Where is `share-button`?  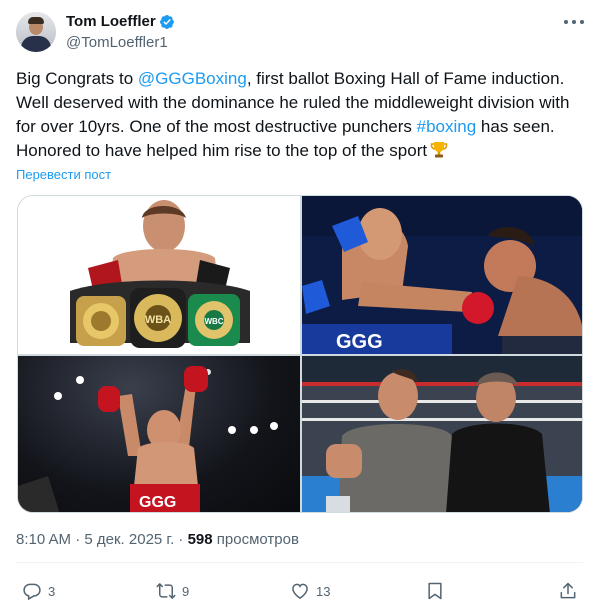 share-button is located at coordinates (568, 591).